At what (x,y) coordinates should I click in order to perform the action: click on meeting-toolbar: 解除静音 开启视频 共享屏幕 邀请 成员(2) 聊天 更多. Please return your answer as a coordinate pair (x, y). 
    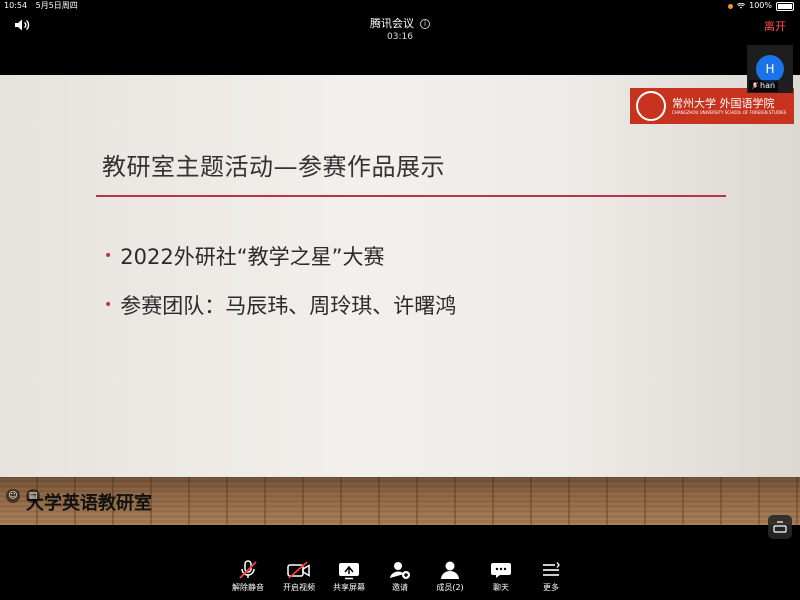
    Looking at the image, I should click on (400, 576).